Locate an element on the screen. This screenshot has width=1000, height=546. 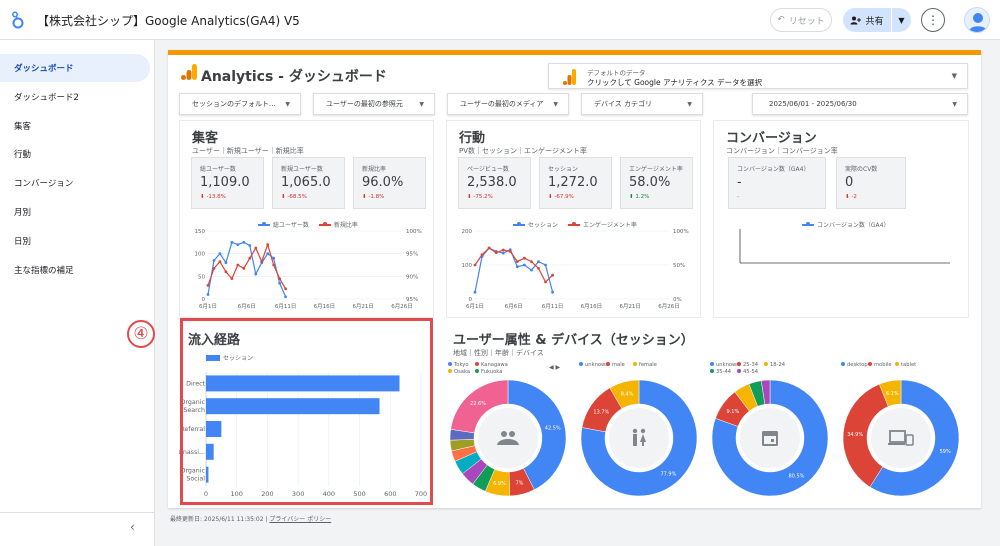
conversion-line-chart is located at coordinates (842, 271).